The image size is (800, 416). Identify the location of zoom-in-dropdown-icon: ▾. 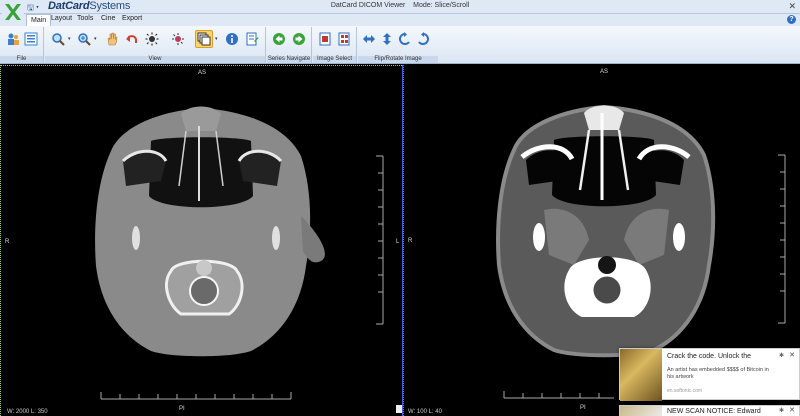
(95, 39).